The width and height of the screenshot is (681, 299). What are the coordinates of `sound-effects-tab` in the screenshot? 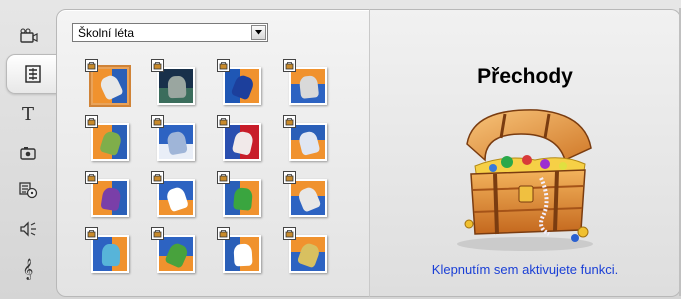 It's located at (28, 229).